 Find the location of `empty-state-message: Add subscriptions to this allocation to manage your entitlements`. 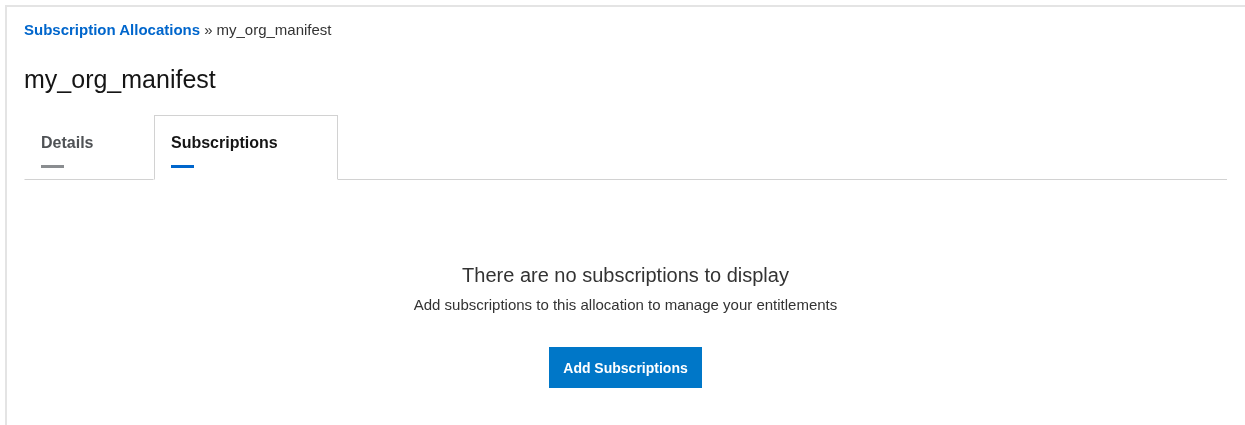

empty-state-message: Add subscriptions to this allocation to manage your entitlements is located at coordinates (625, 304).